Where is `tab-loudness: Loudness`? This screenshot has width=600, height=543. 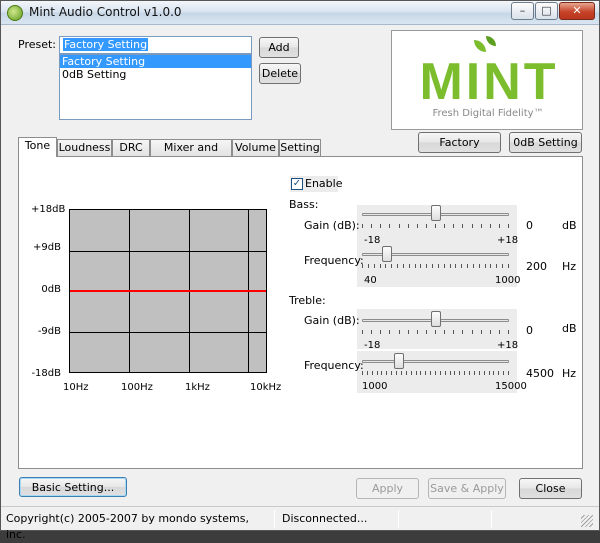 tab-loudness: Loudness is located at coordinates (84, 147).